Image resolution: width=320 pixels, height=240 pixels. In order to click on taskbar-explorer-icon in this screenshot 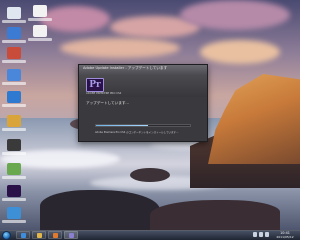, I will do `click(39, 235)`.